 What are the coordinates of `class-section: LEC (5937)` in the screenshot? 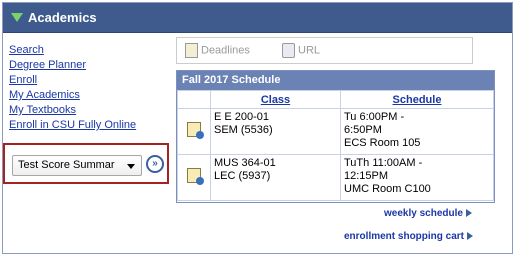 It's located at (242, 176).